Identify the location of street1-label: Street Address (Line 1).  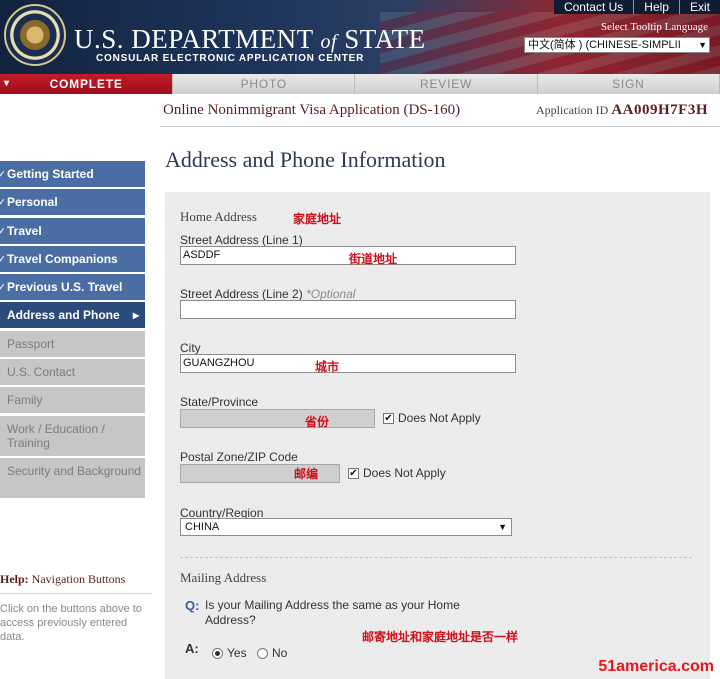
(241, 240).